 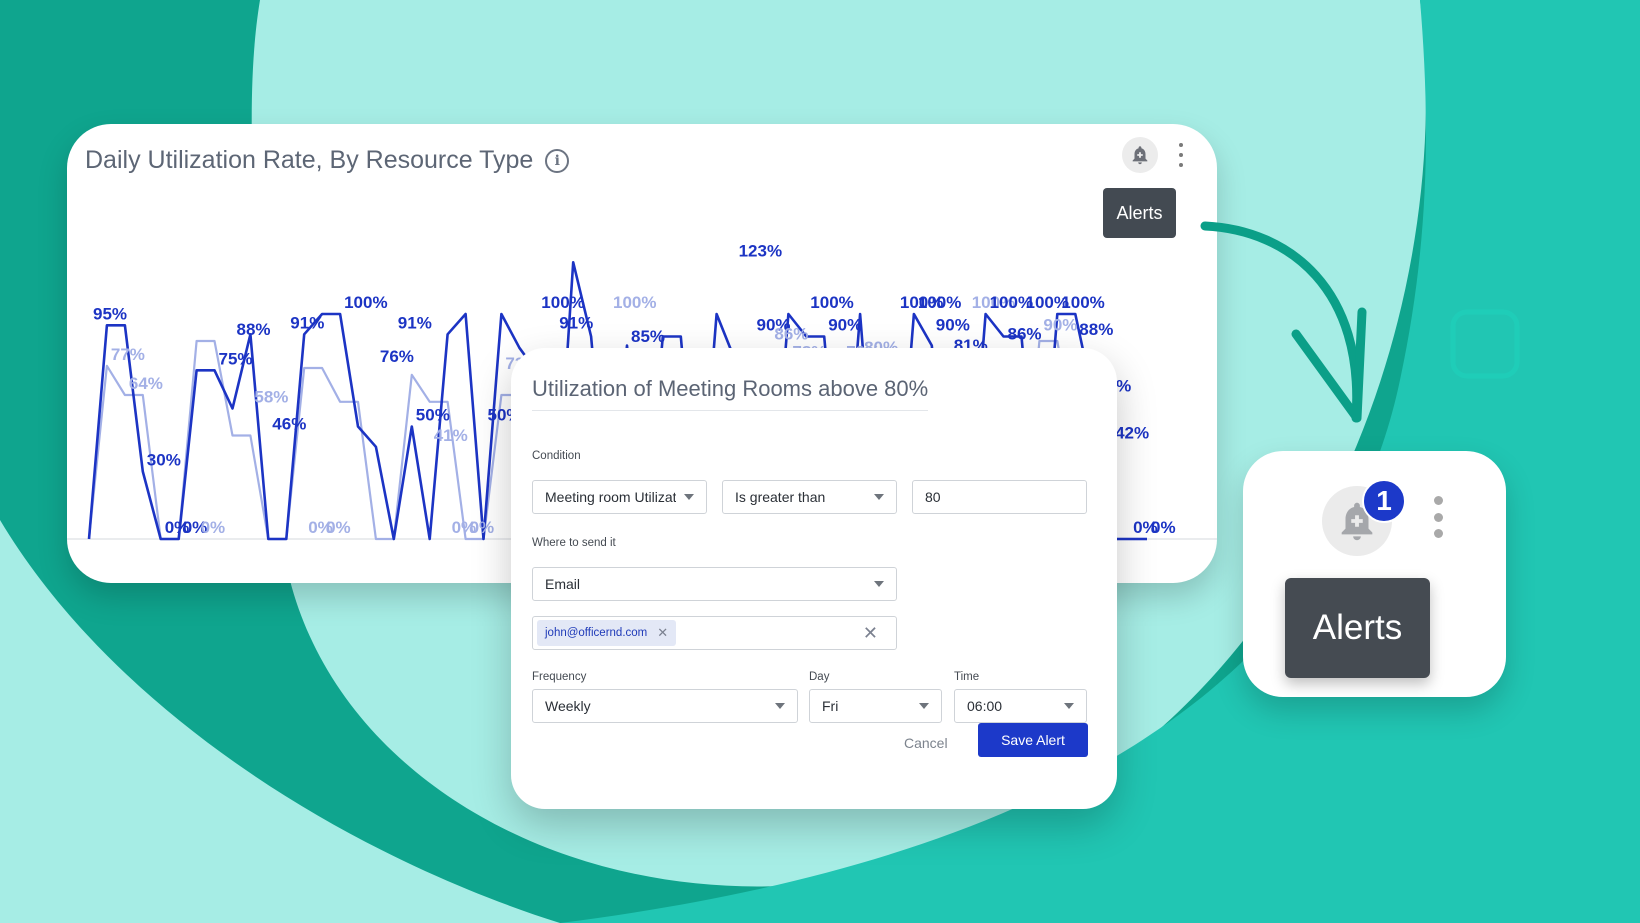 What do you see at coordinates (714, 633) in the screenshot?
I see `recipients-input: john@officernd.com ✕ ✕` at bounding box center [714, 633].